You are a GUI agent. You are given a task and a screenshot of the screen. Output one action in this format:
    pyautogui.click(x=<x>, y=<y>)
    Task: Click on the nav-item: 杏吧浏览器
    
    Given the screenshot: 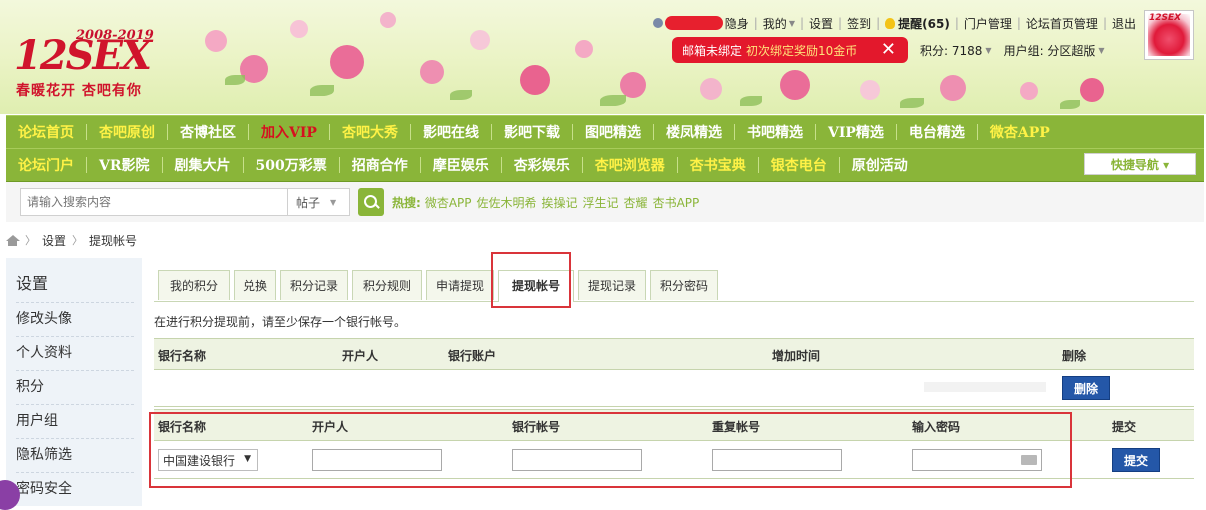 What is the action you would take?
    pyautogui.click(x=630, y=165)
    